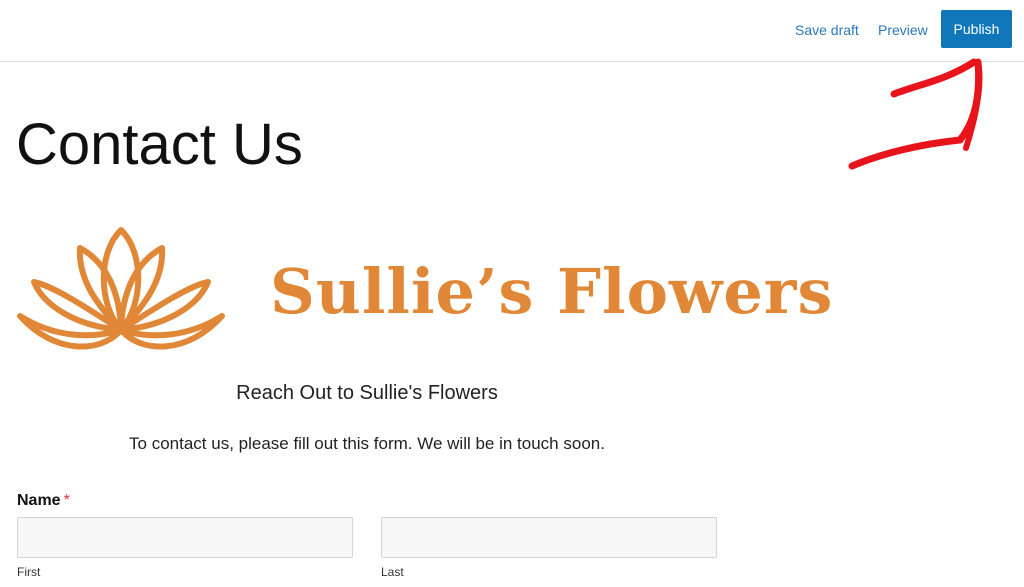  I want to click on publish-button: Publish, so click(976, 29).